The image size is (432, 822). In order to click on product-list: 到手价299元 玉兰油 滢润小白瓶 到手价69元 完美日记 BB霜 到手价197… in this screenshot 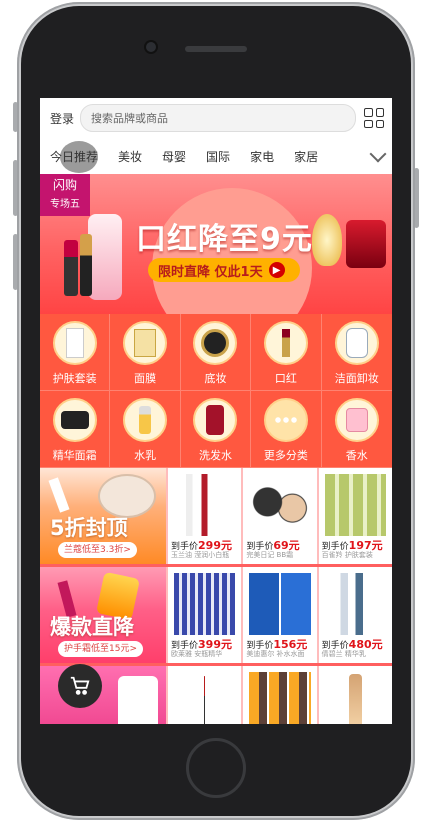, I will do `click(279, 516)`.